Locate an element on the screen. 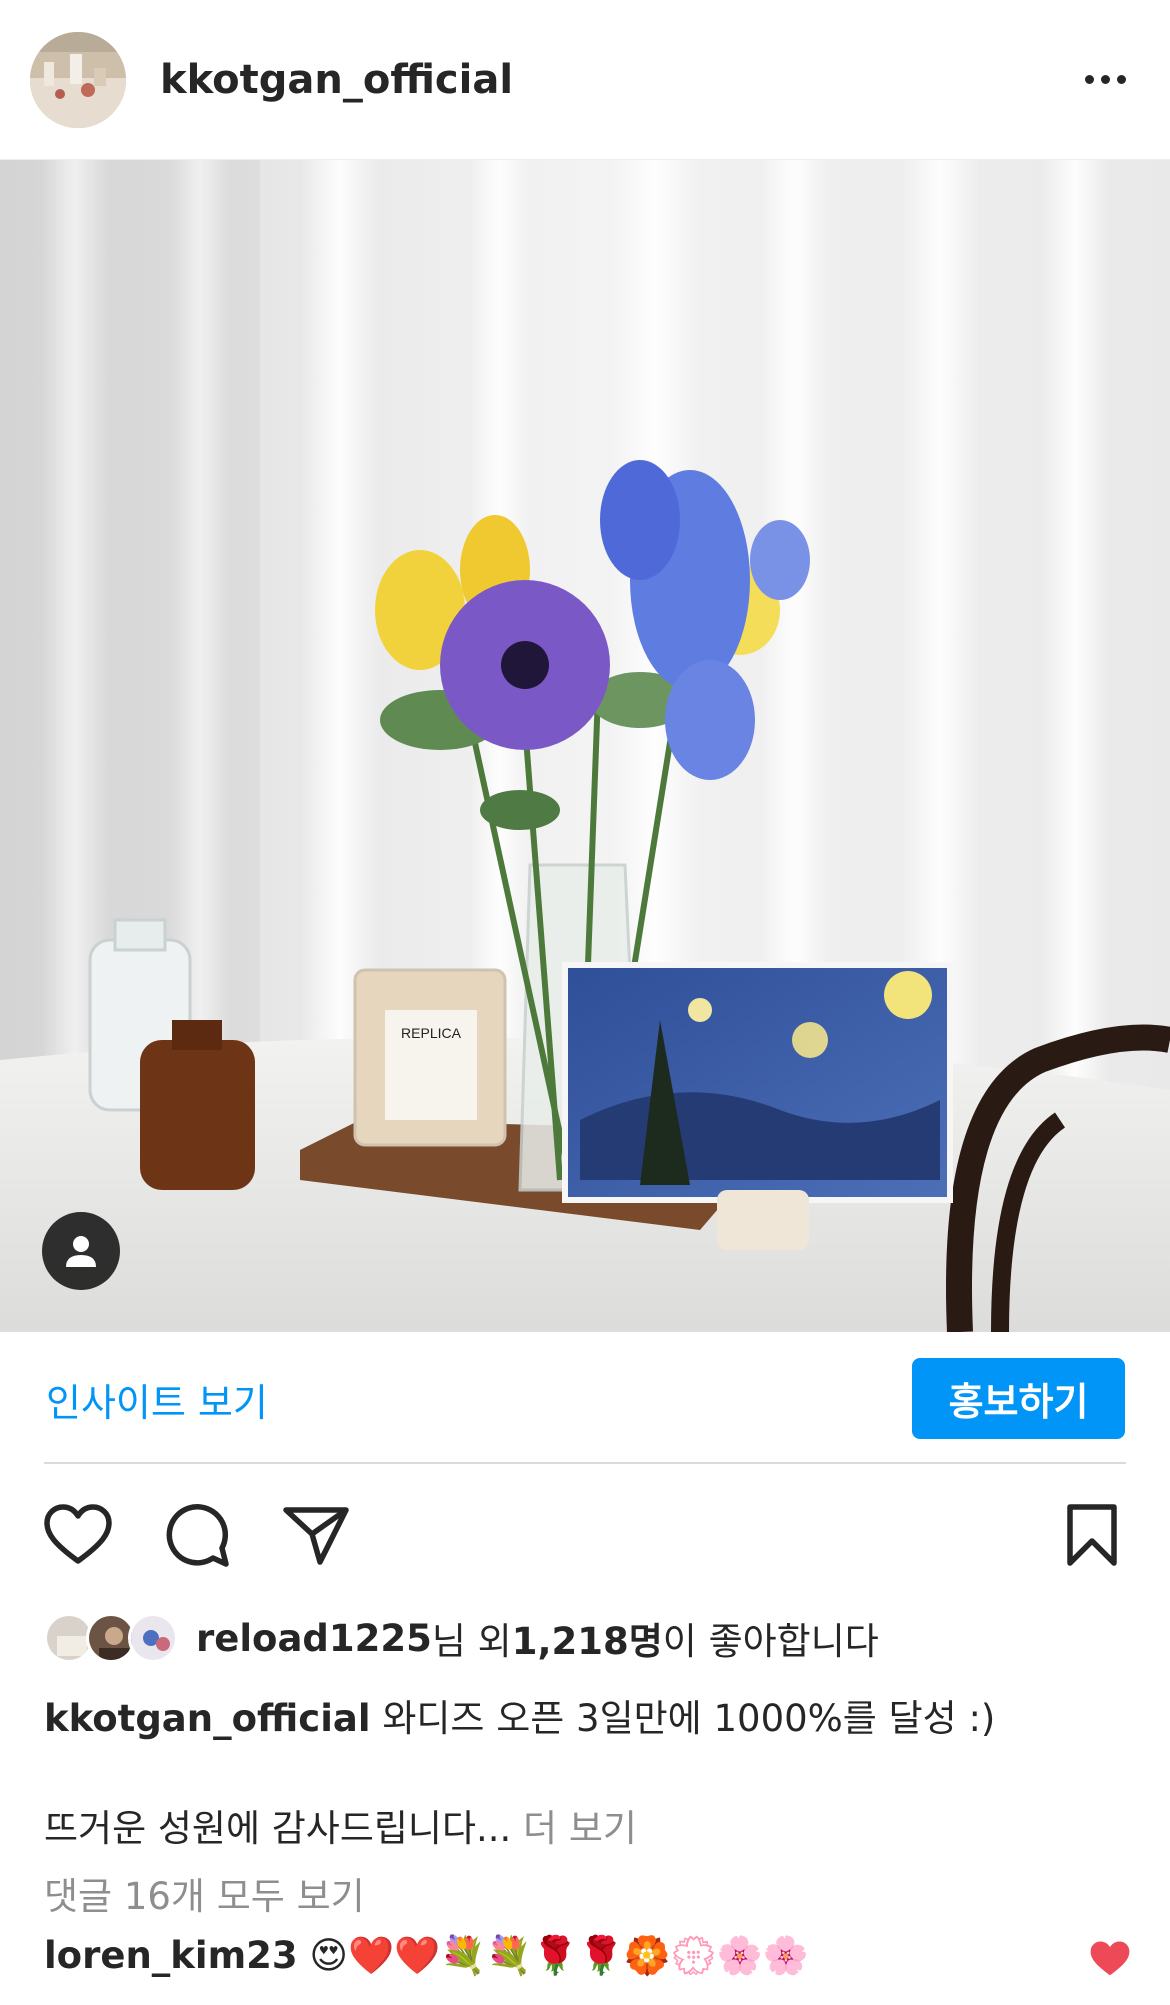 This screenshot has height=2005, width=1170. caption-line2: 뜨거운 성원에 감사드립니다... 더 보기 is located at coordinates (340, 1825).